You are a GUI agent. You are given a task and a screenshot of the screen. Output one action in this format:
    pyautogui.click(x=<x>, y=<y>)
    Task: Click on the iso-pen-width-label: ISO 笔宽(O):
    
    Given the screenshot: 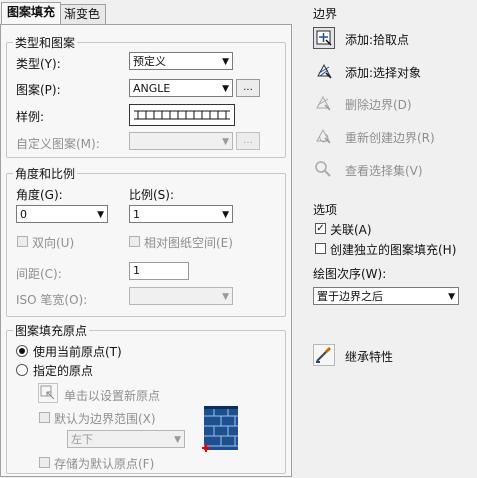 What is the action you would take?
    pyautogui.click(x=52, y=300)
    